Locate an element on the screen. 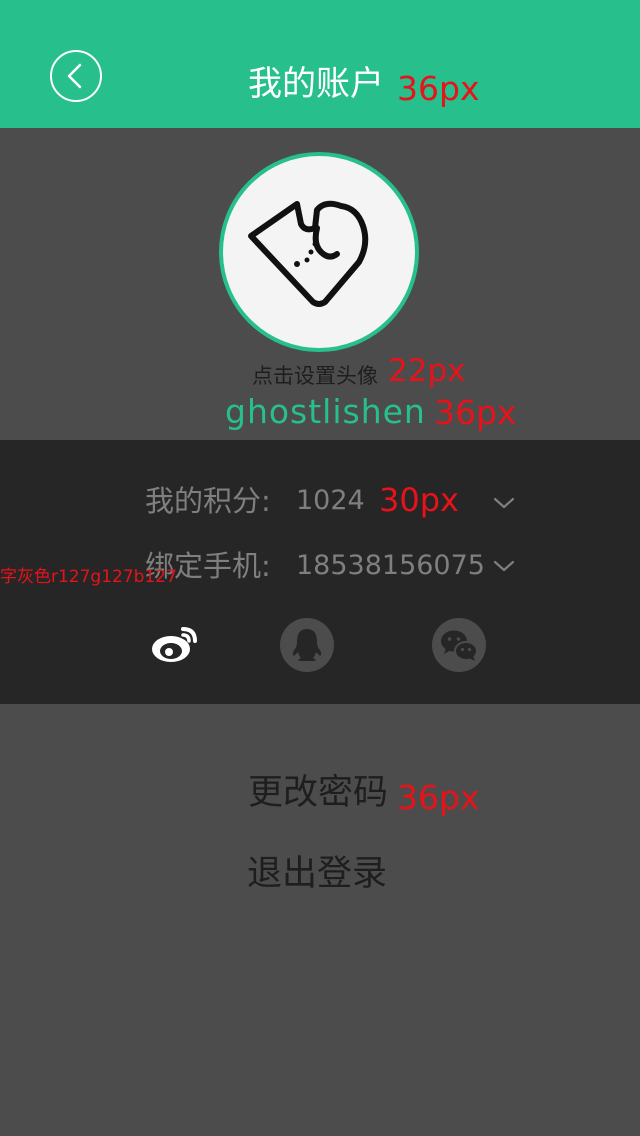  chevron-left-icon is located at coordinates (74, 76).